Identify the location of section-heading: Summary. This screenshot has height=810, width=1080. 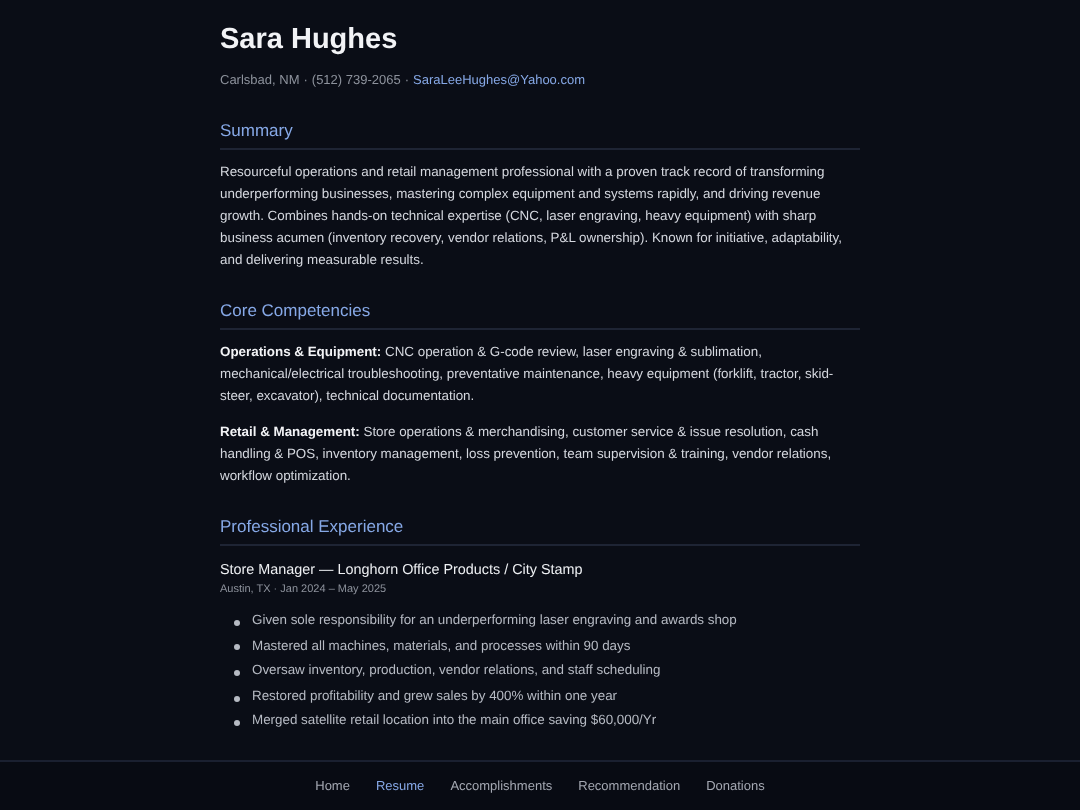
(540, 135).